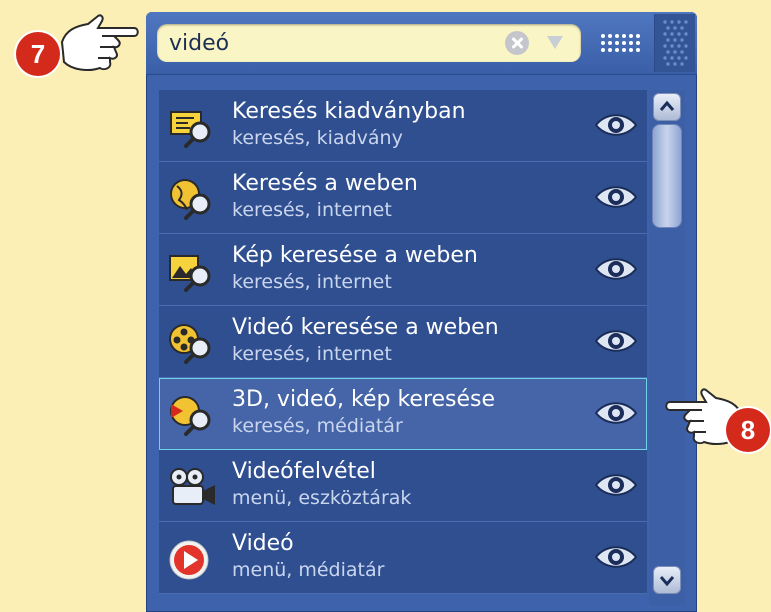 This screenshot has height=612, width=771. I want to click on result-subtitle: keresés, médiatár, so click(317, 426).